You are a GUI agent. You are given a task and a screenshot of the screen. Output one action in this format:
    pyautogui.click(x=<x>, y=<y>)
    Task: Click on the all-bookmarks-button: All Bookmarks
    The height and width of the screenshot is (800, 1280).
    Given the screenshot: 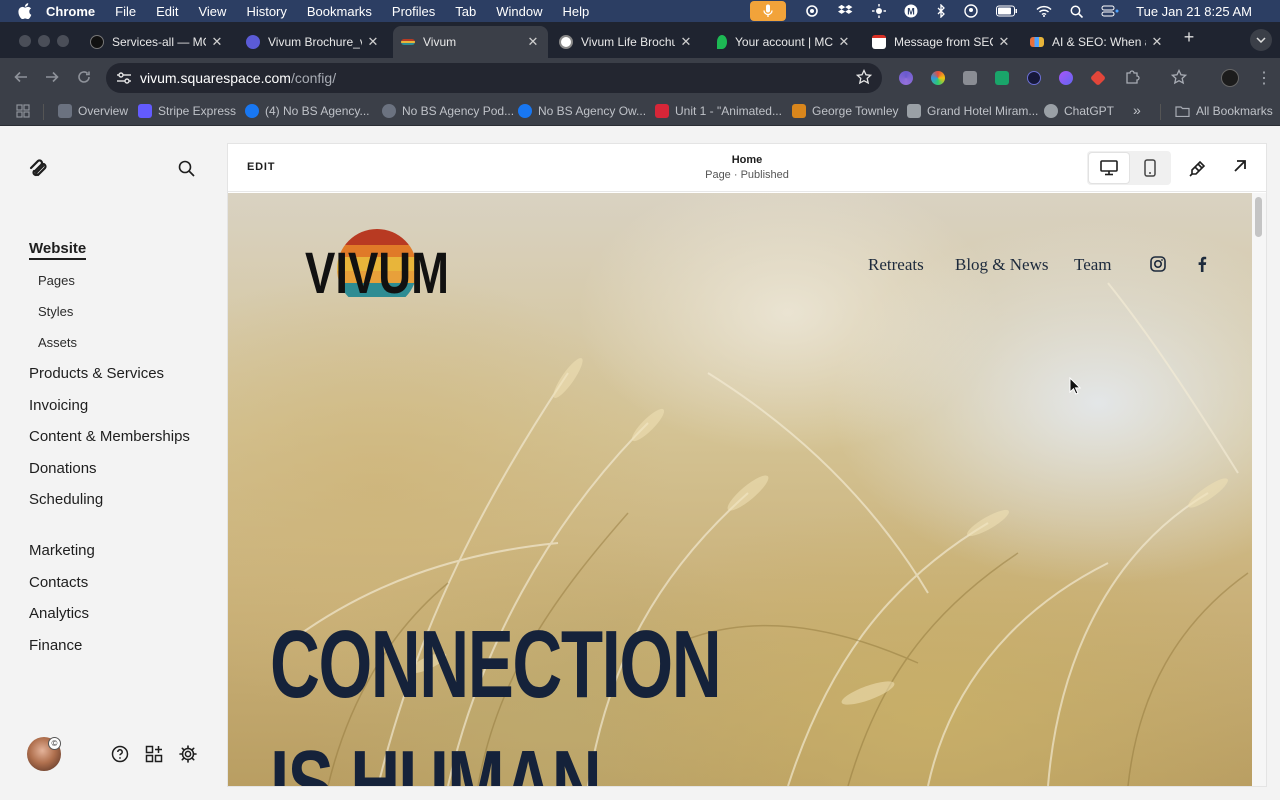 What is the action you would take?
    pyautogui.click(x=1224, y=111)
    